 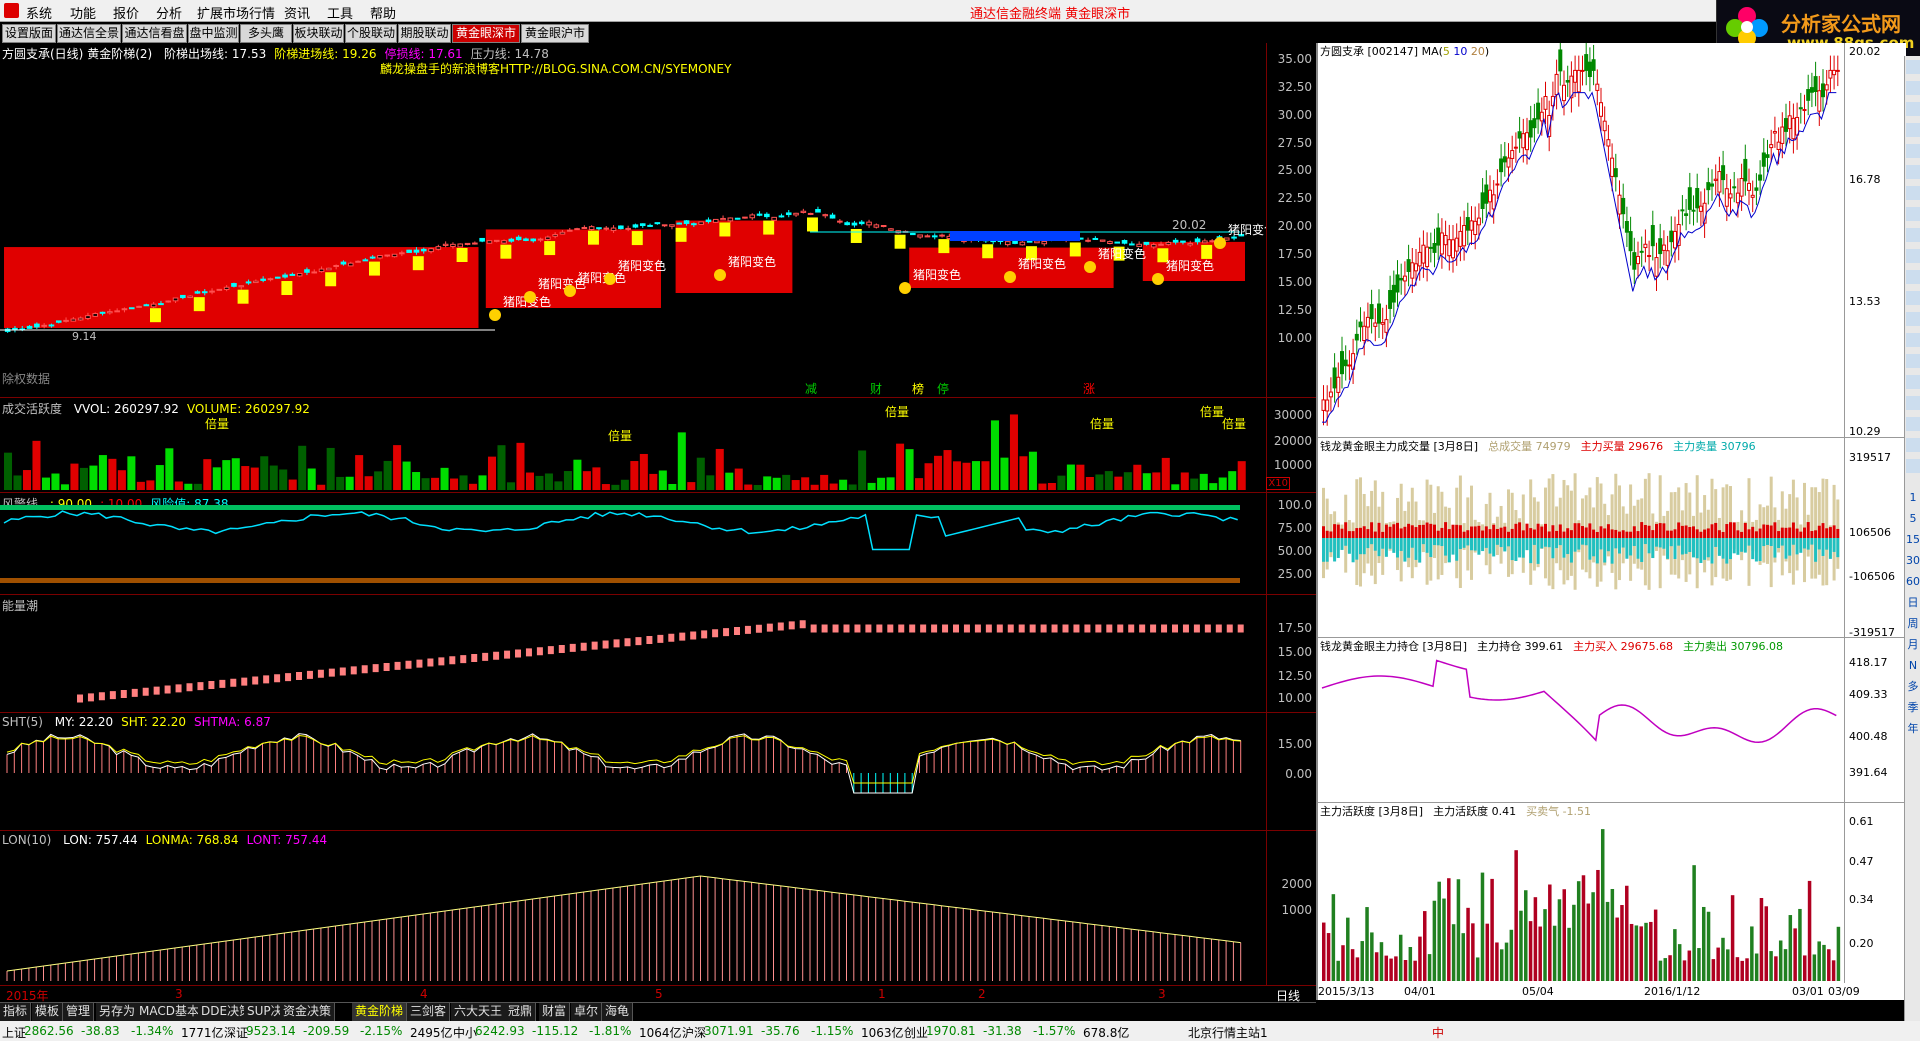 What do you see at coordinates (16, 1012) in the screenshot?
I see `indicator-tab: 指标` at bounding box center [16, 1012].